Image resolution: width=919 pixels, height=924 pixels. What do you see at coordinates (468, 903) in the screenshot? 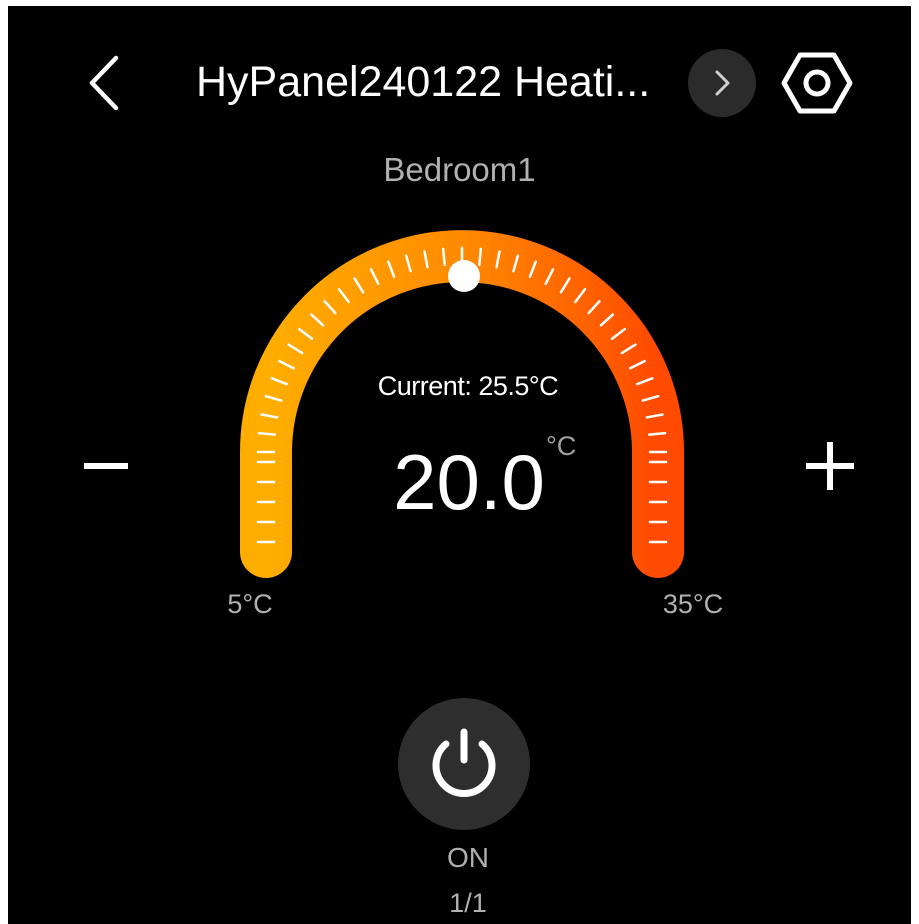
I see `page-indicator: 1/1` at bounding box center [468, 903].